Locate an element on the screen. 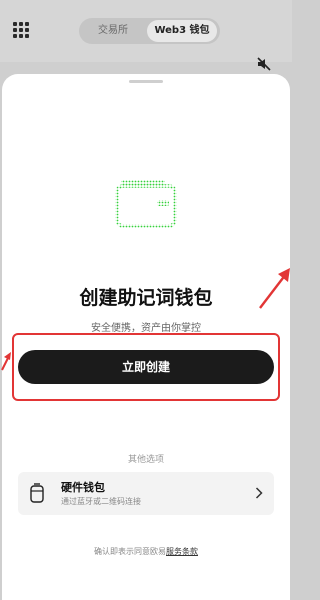 This screenshot has width=320, height=600. other-options-label: 其他选项 is located at coordinates (145, 460).